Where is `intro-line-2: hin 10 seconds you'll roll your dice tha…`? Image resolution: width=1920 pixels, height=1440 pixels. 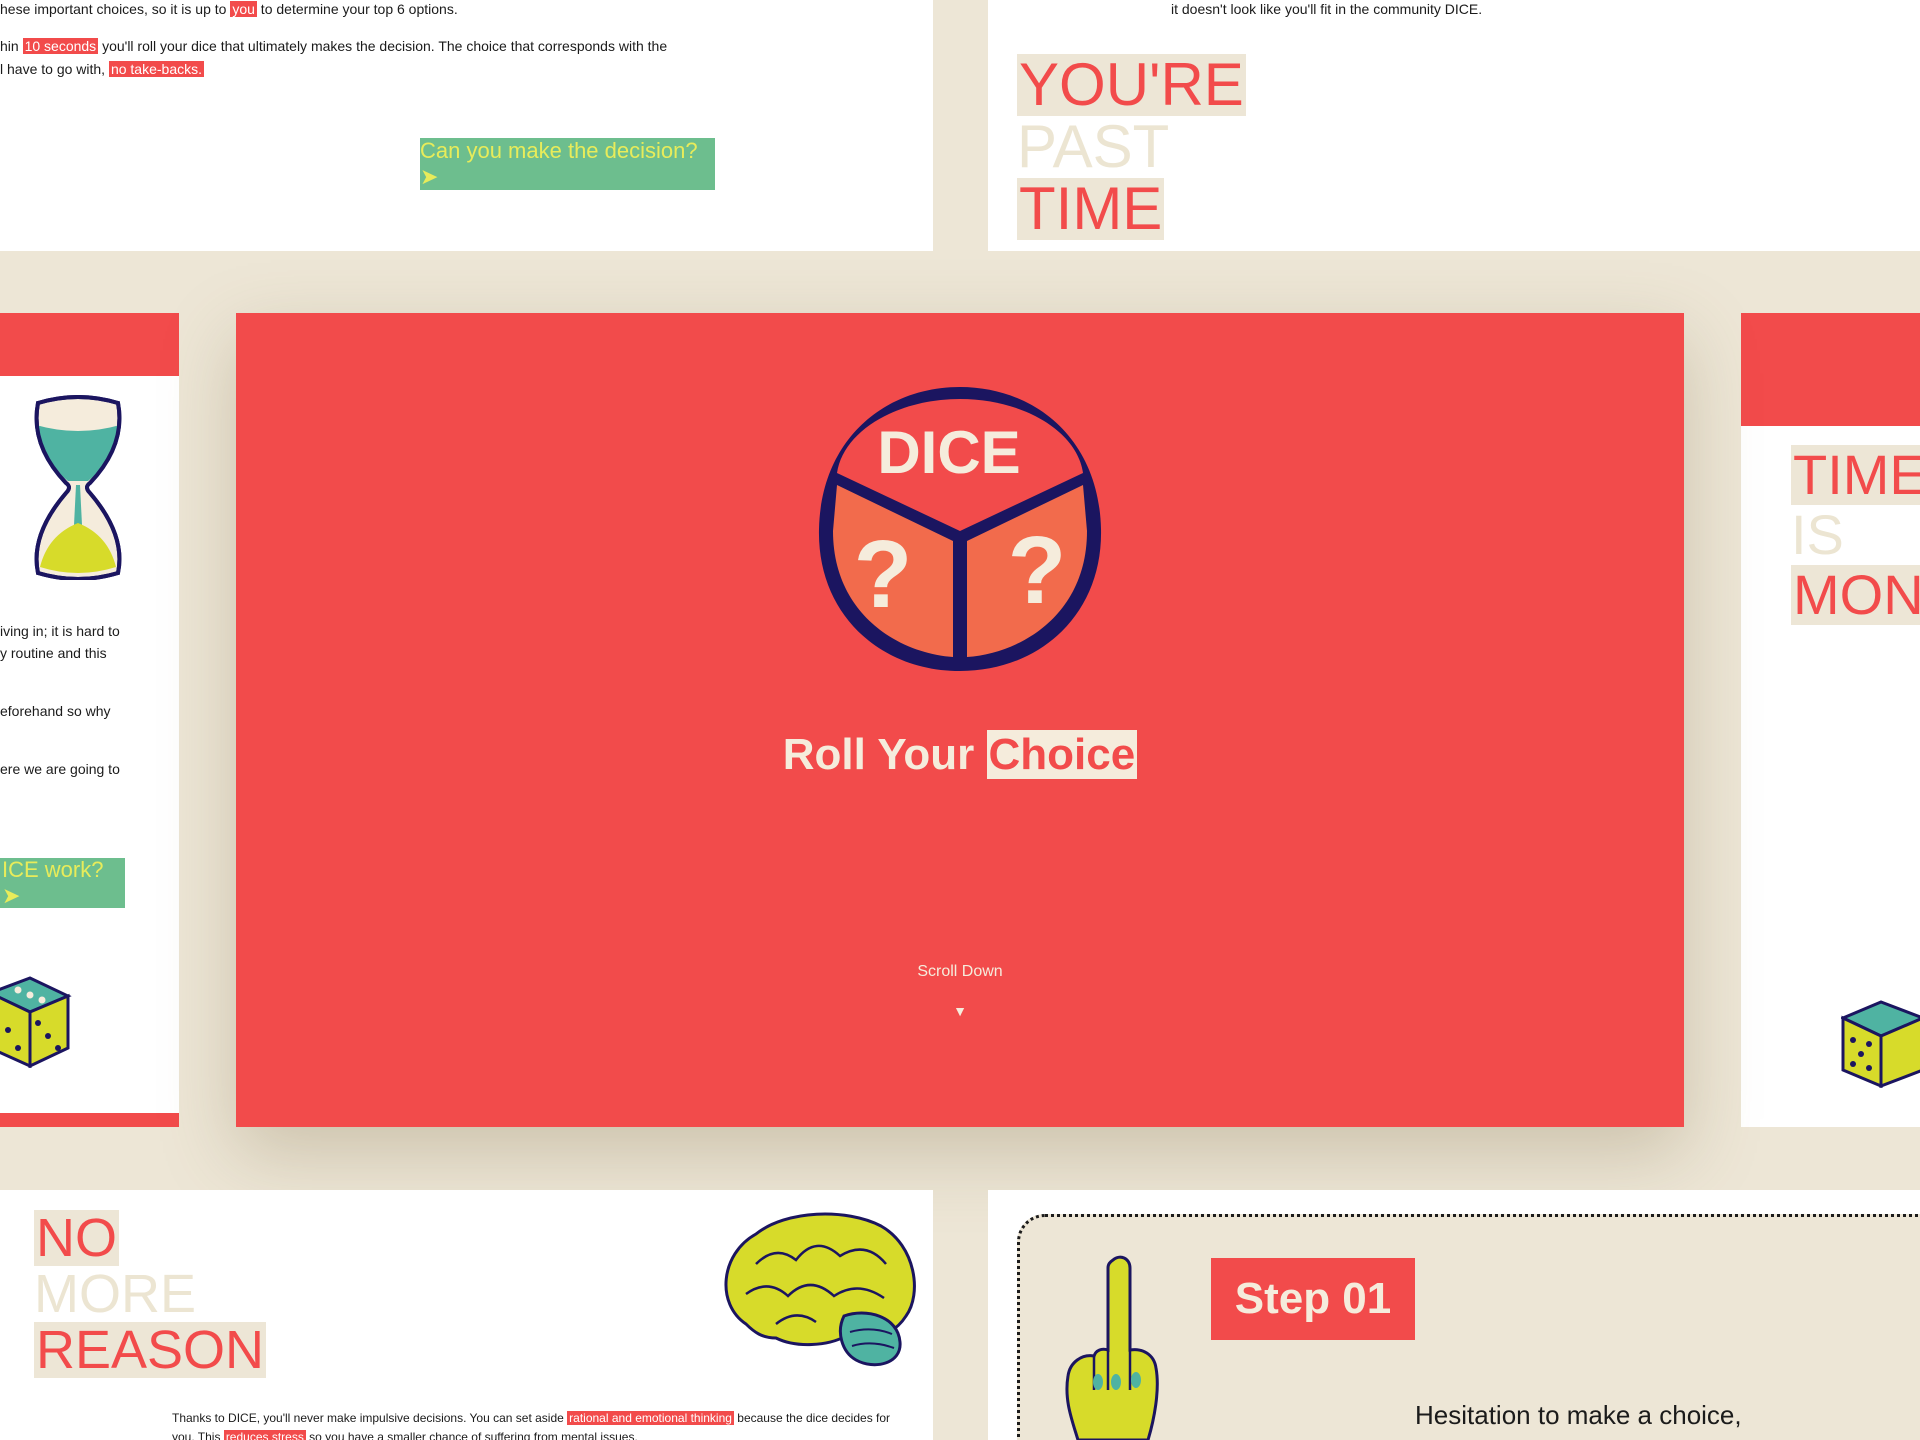
intro-line-2: hin 10 seconds you'll roll your dice tha… is located at coordinates (334, 46).